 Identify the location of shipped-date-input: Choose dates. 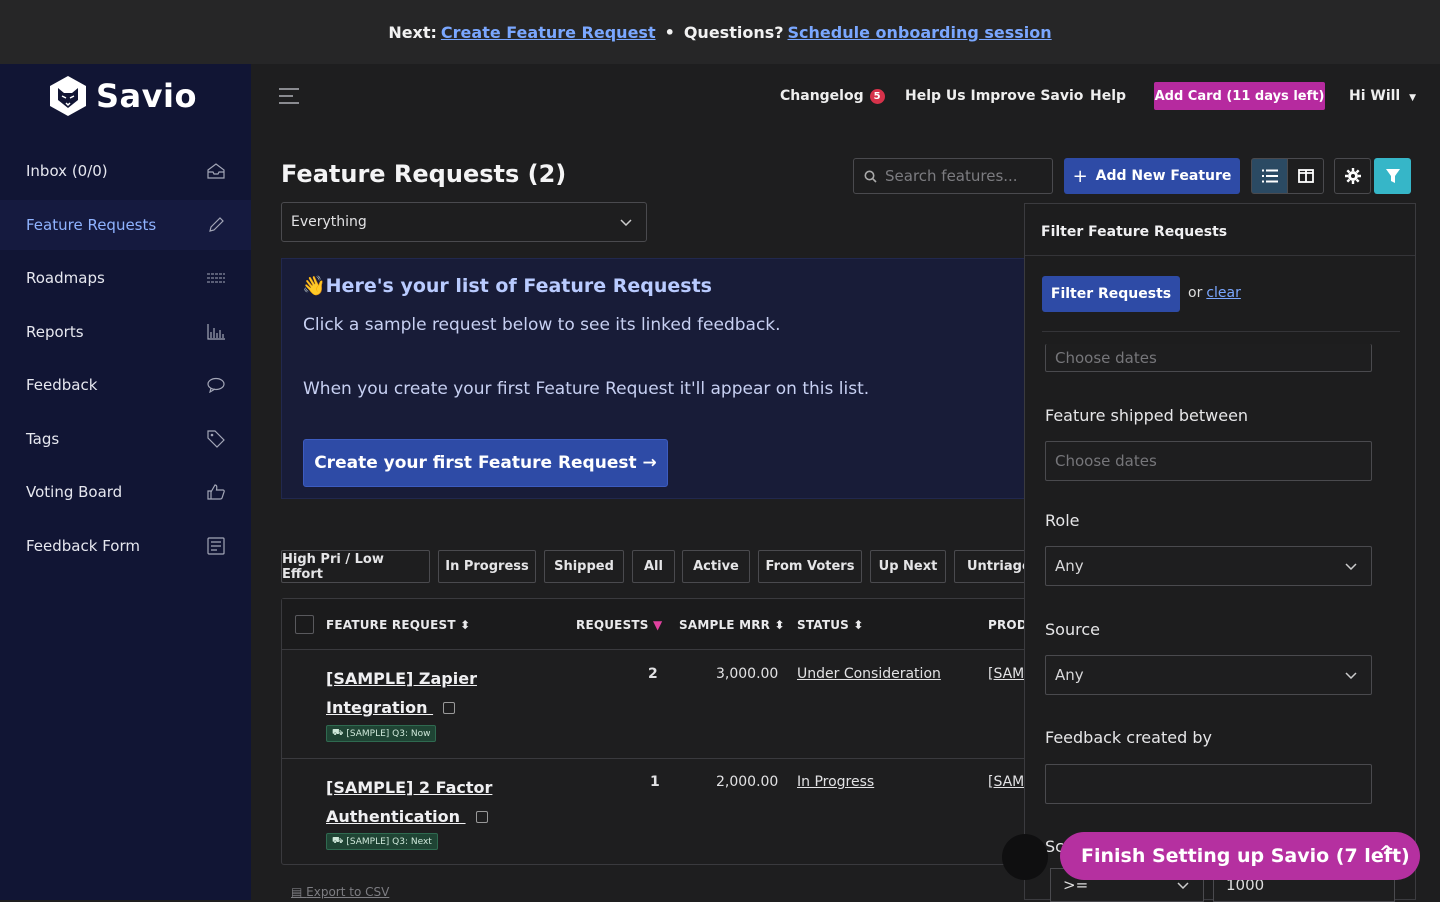
(1208, 461).